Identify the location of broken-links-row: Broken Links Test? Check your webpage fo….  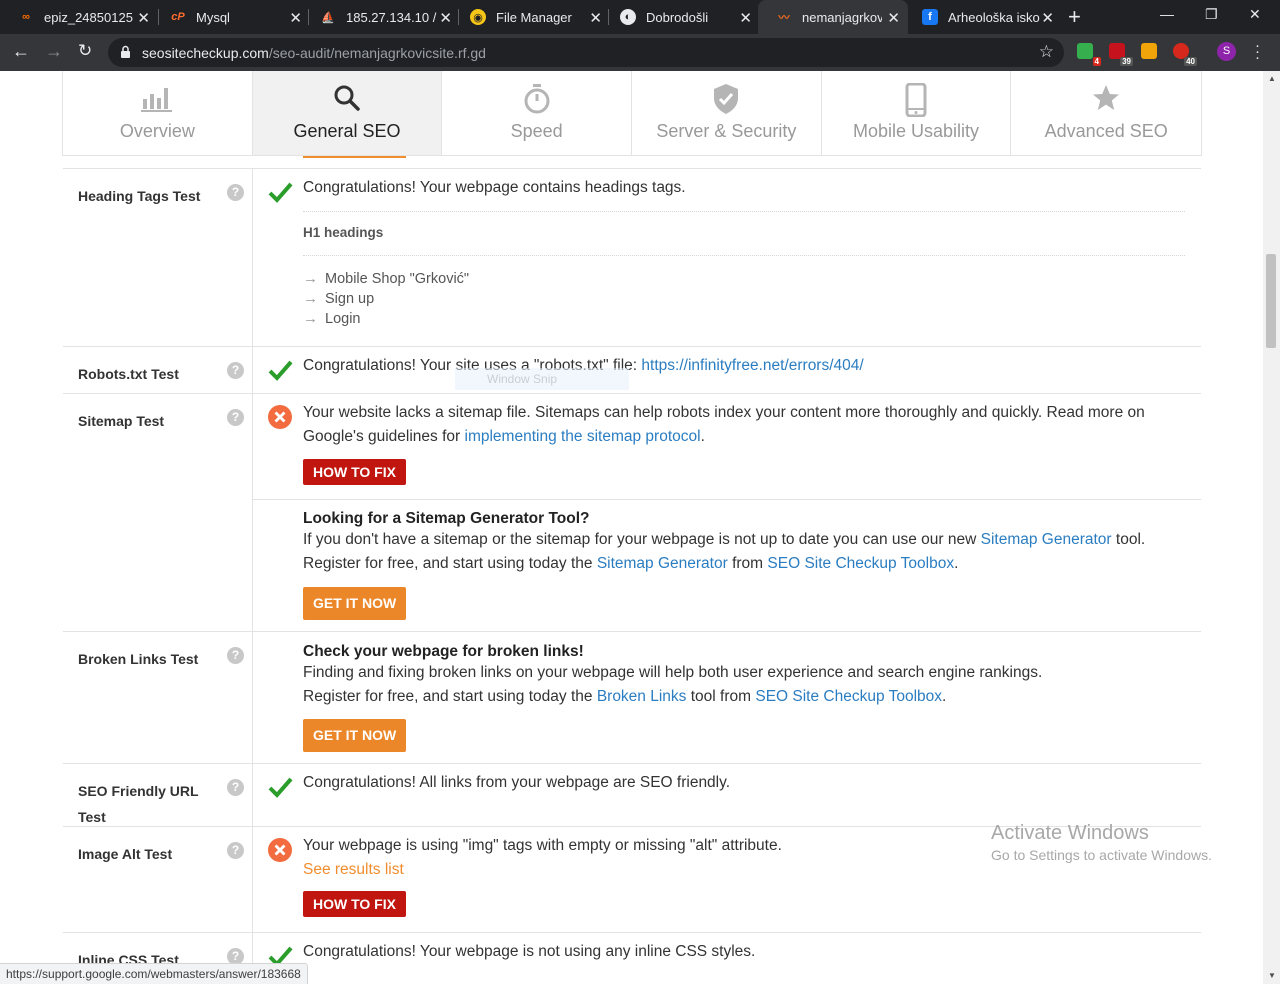
(632, 697).